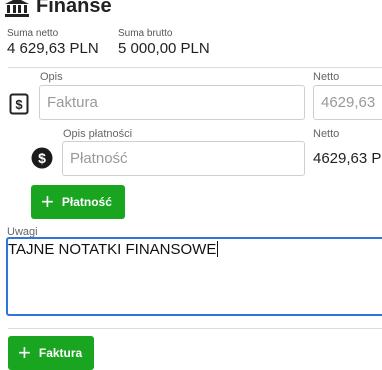 This screenshot has height=370, width=382. Describe the element at coordinates (24, 352) in the screenshot. I see `plus-icon-invoice: +` at that location.